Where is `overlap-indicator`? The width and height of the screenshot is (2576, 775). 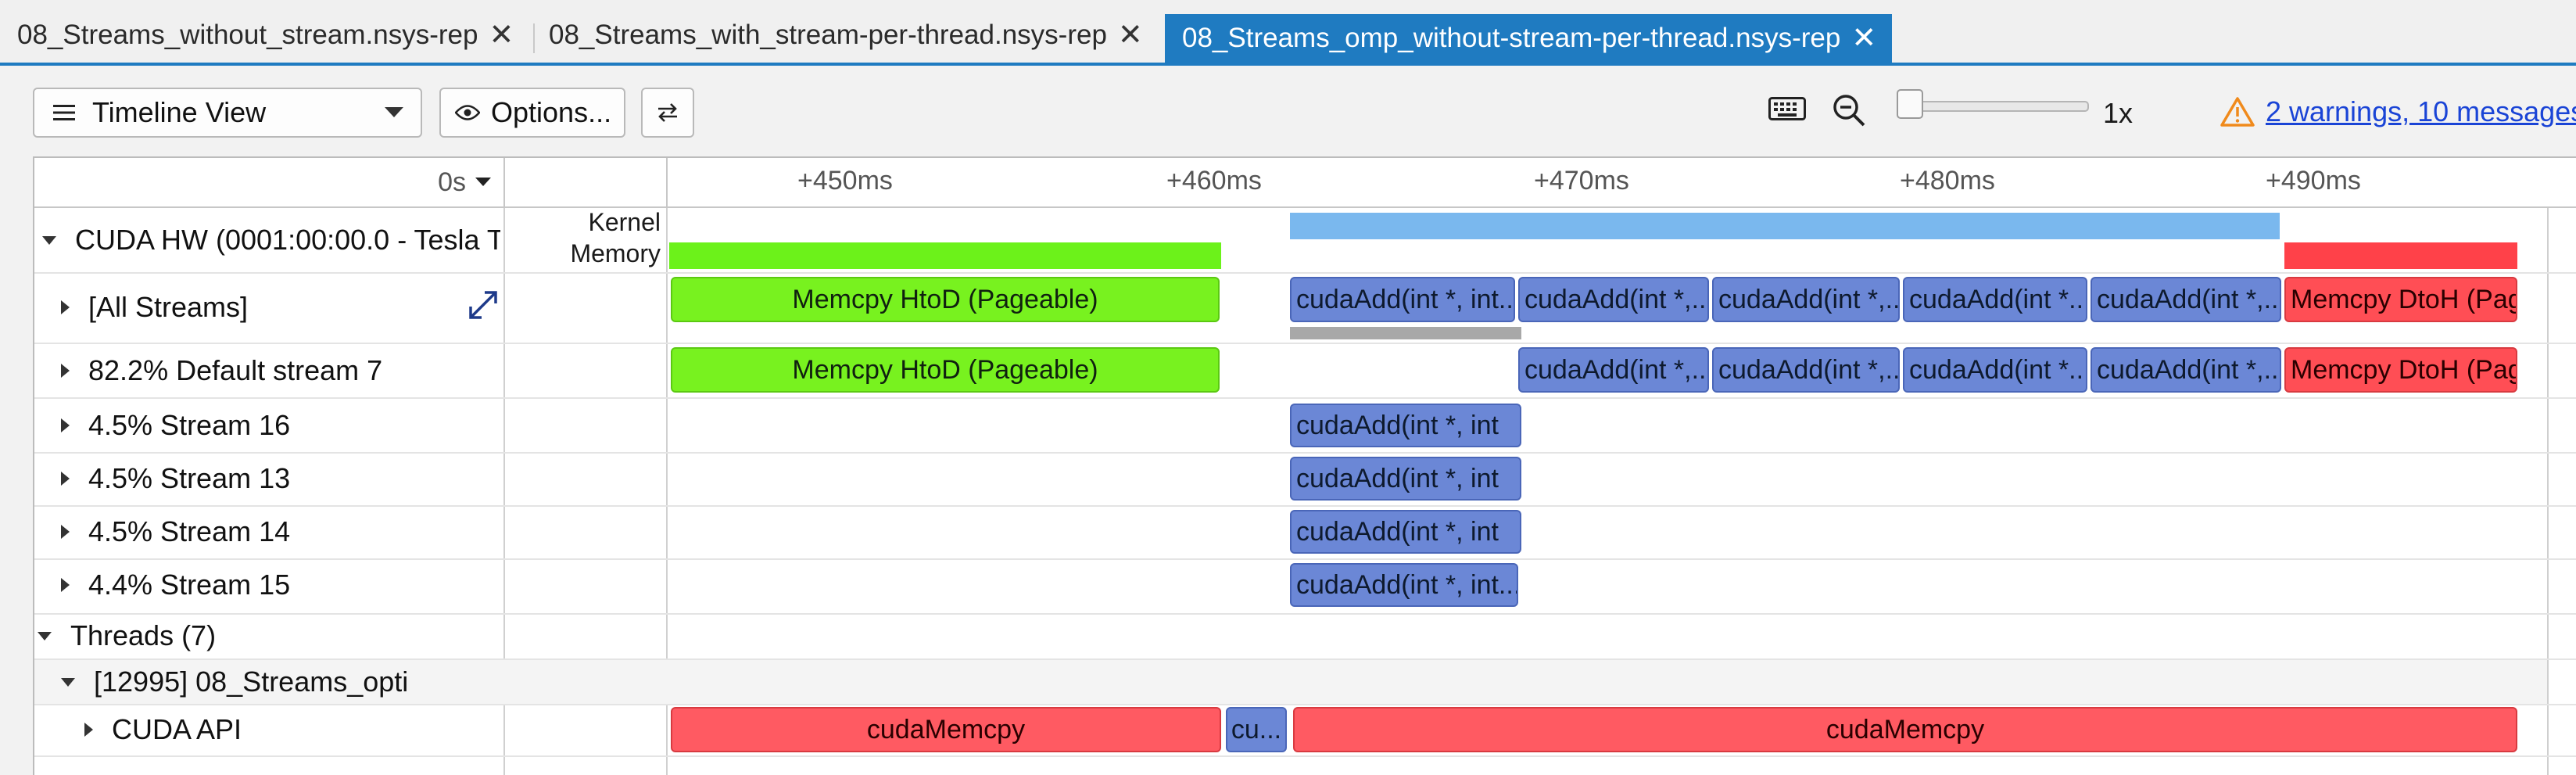
overlap-indicator is located at coordinates (1405, 333).